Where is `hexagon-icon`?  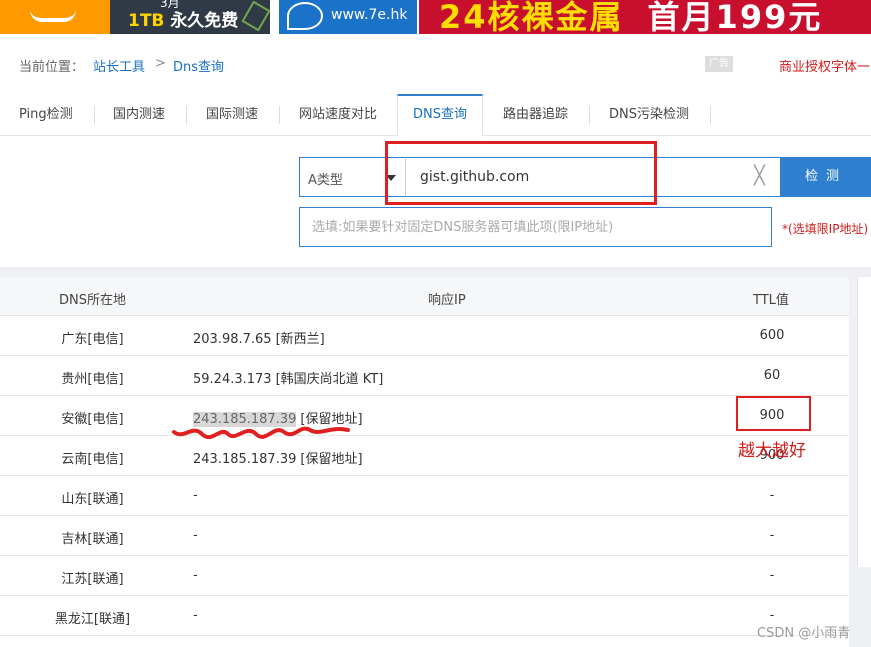 hexagon-icon is located at coordinates (255, 16).